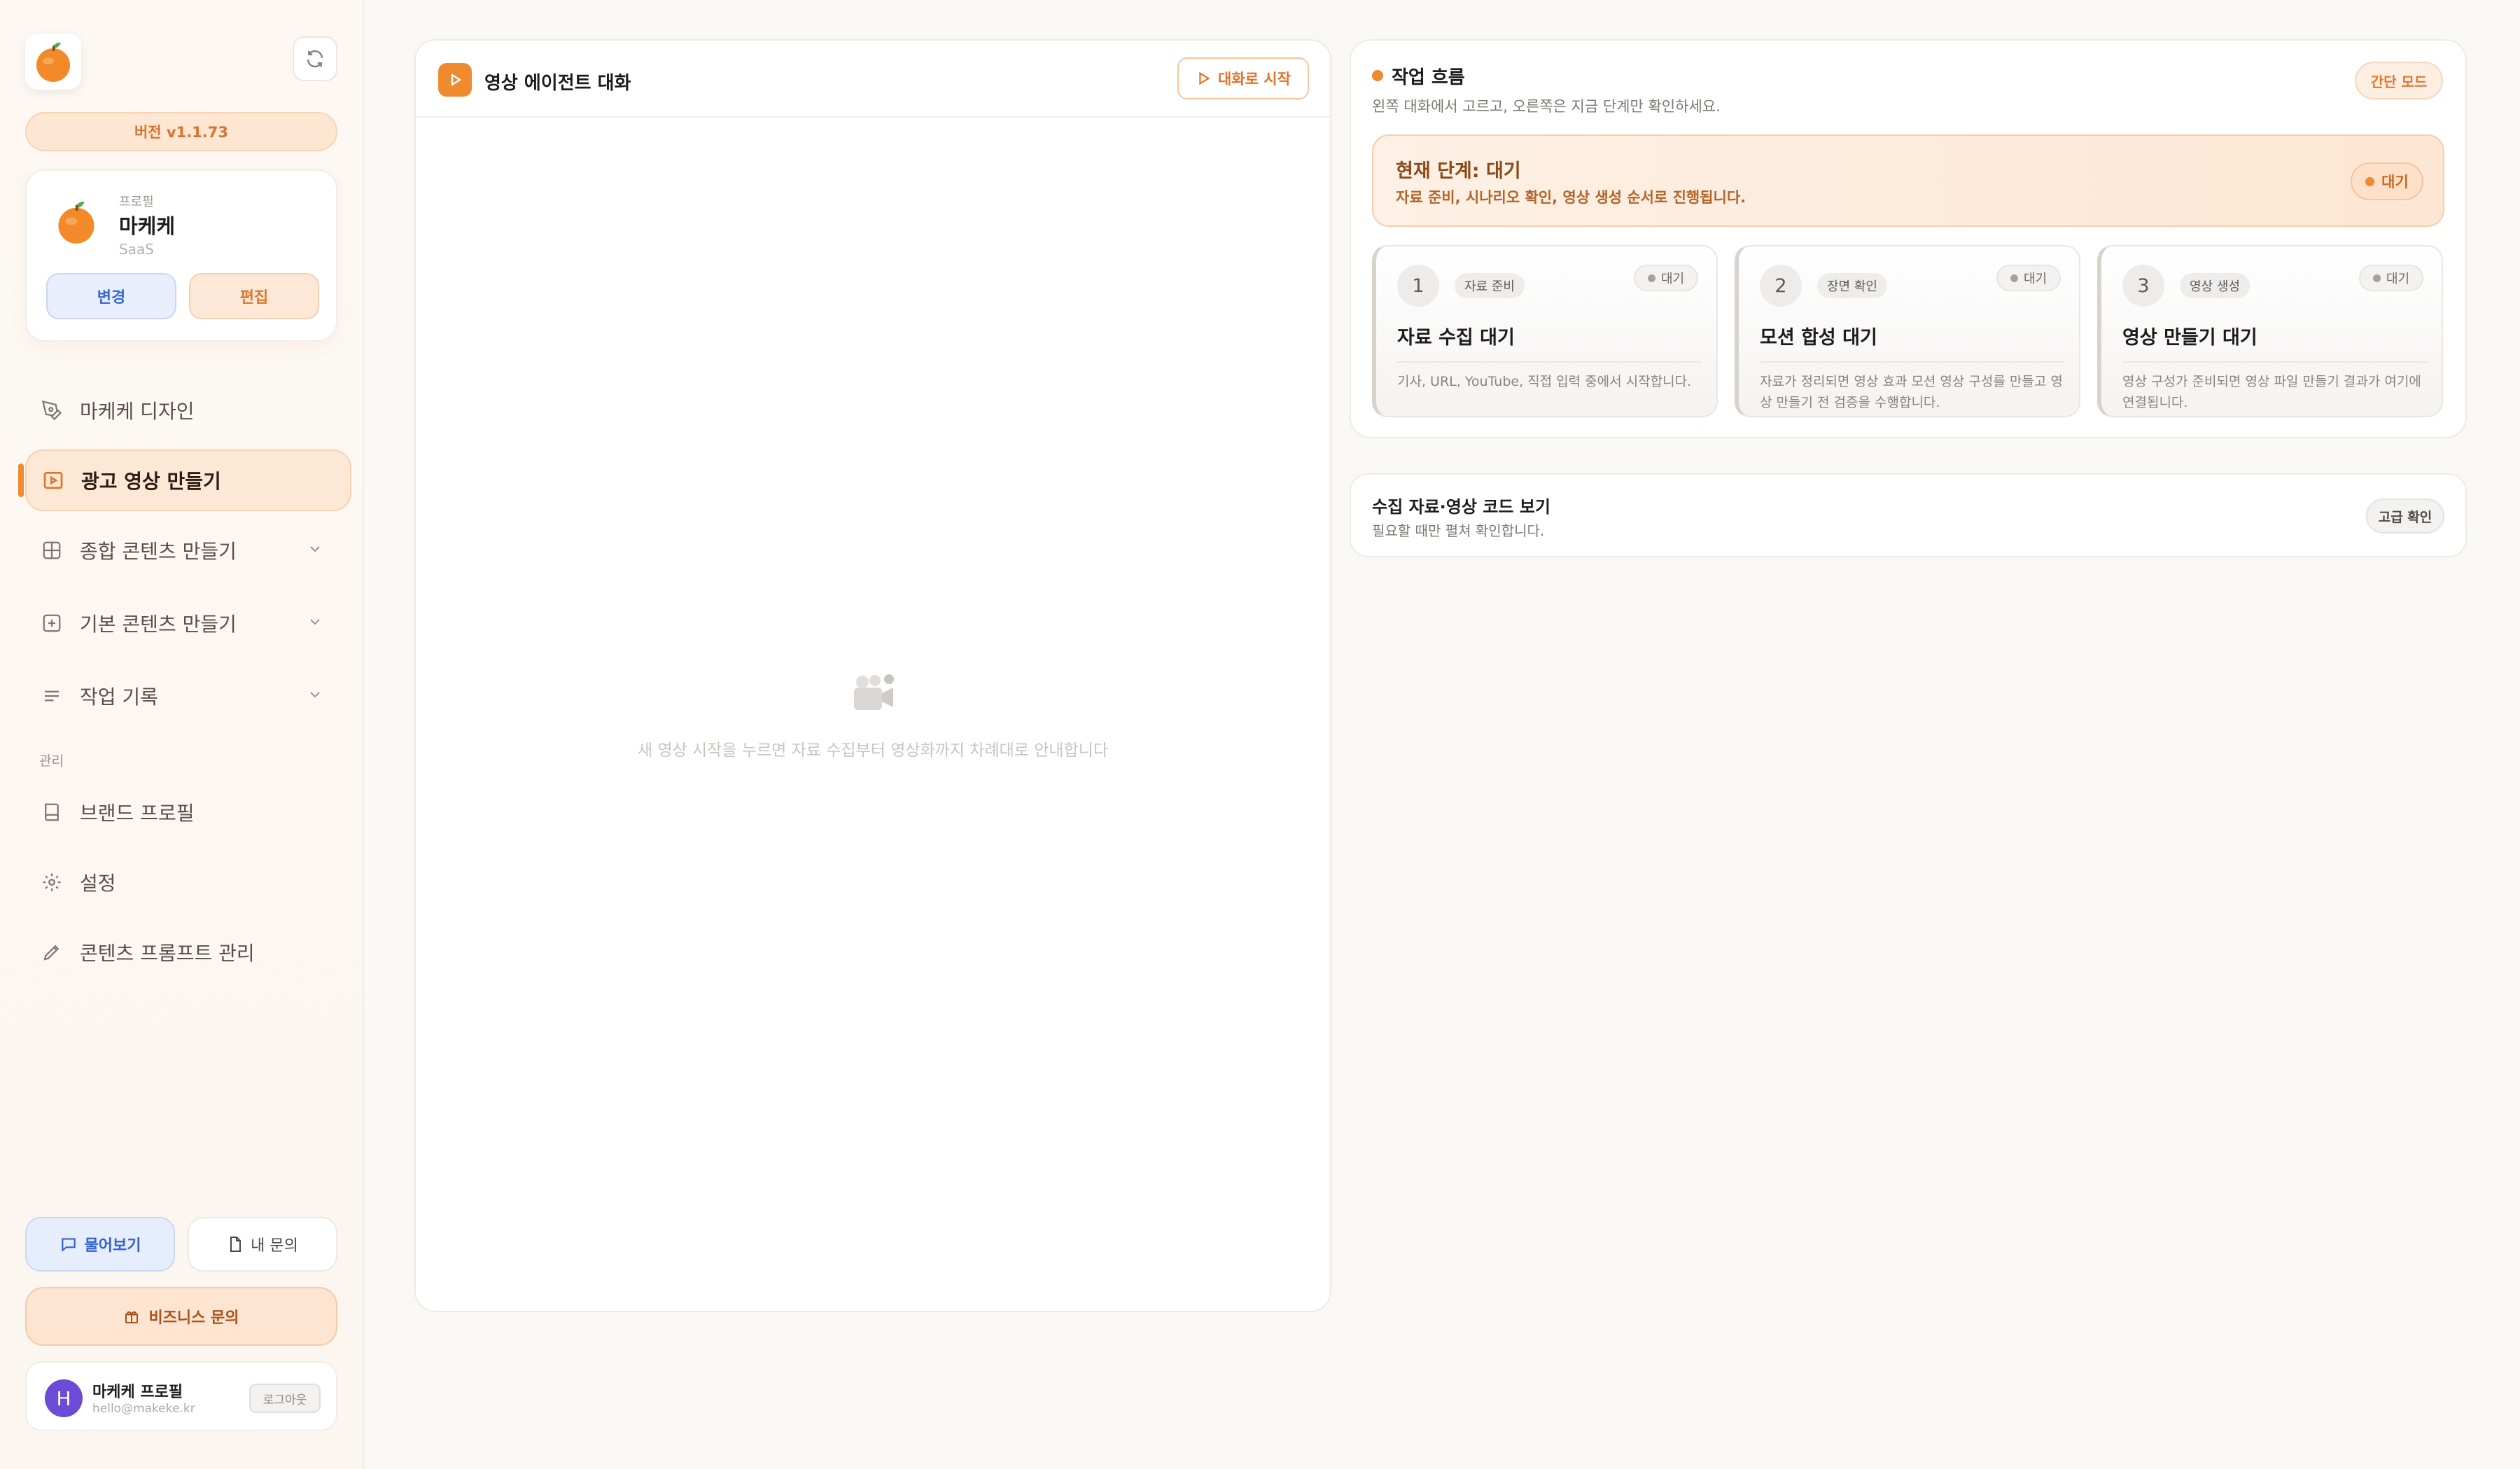 The height and width of the screenshot is (1469, 2520). I want to click on nav-settings-label: 설정, so click(98, 884).